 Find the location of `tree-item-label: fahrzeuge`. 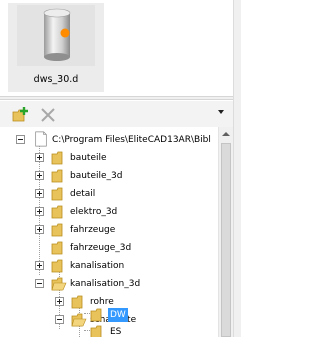

tree-item-label: fahrzeuge is located at coordinates (93, 230).